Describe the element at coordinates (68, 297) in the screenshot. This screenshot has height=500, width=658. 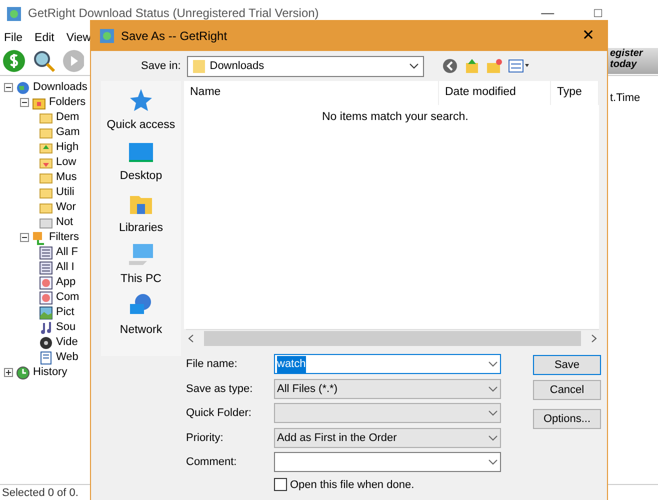
I see `tree-item: Com` at that location.